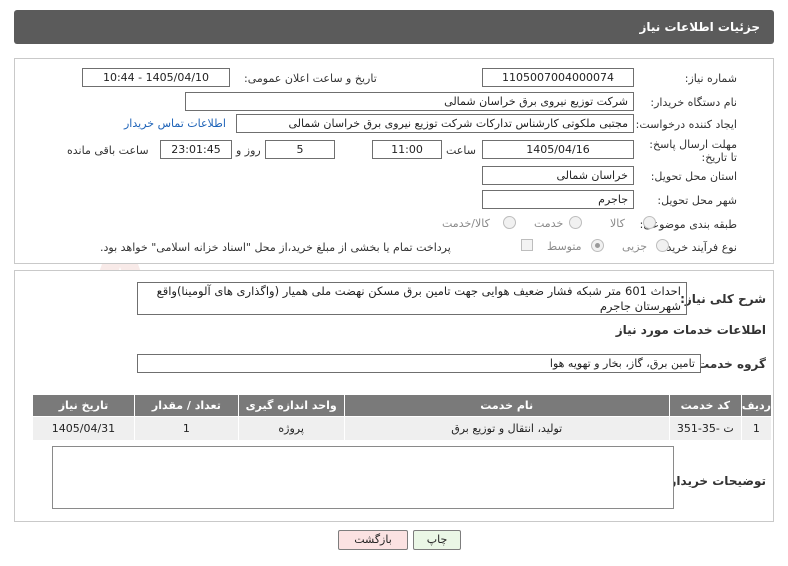 The width and height of the screenshot is (788, 566). I want to click on announce-label: تاریخ و ساعت اعلان عمومی:, so click(310, 78).